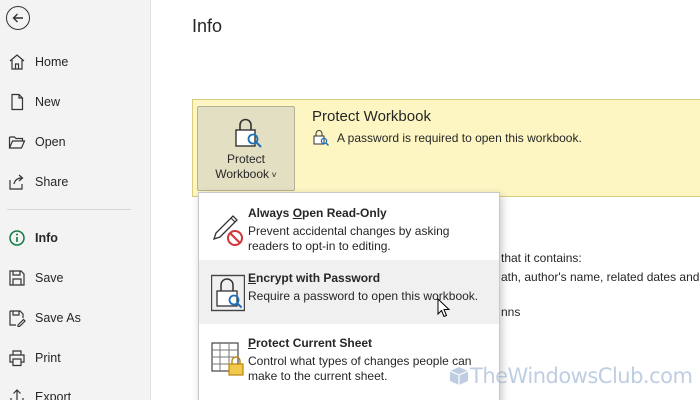 This screenshot has height=400, width=700. What do you see at coordinates (297, 213) in the screenshot?
I see `title-mnemonic: O` at bounding box center [297, 213].